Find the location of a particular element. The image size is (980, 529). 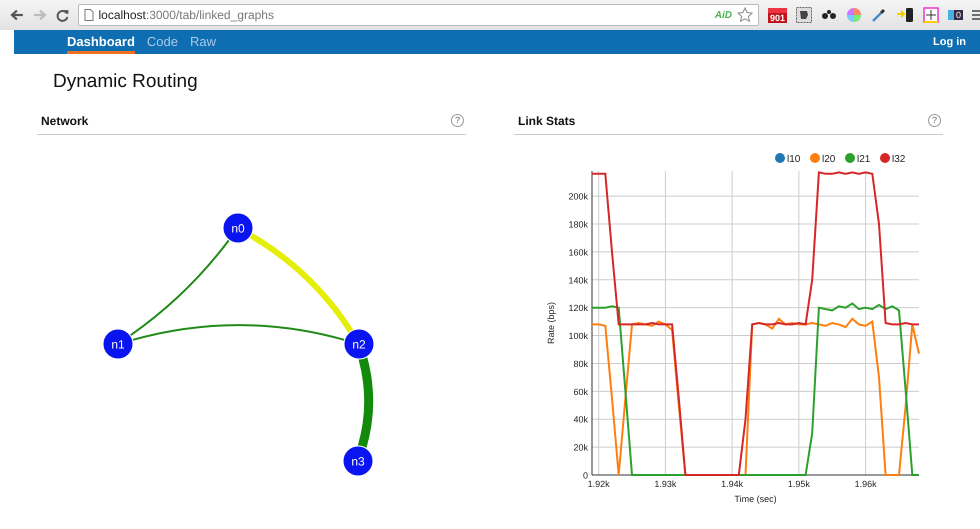

x-axis-title: Time (sec) is located at coordinates (755, 499).